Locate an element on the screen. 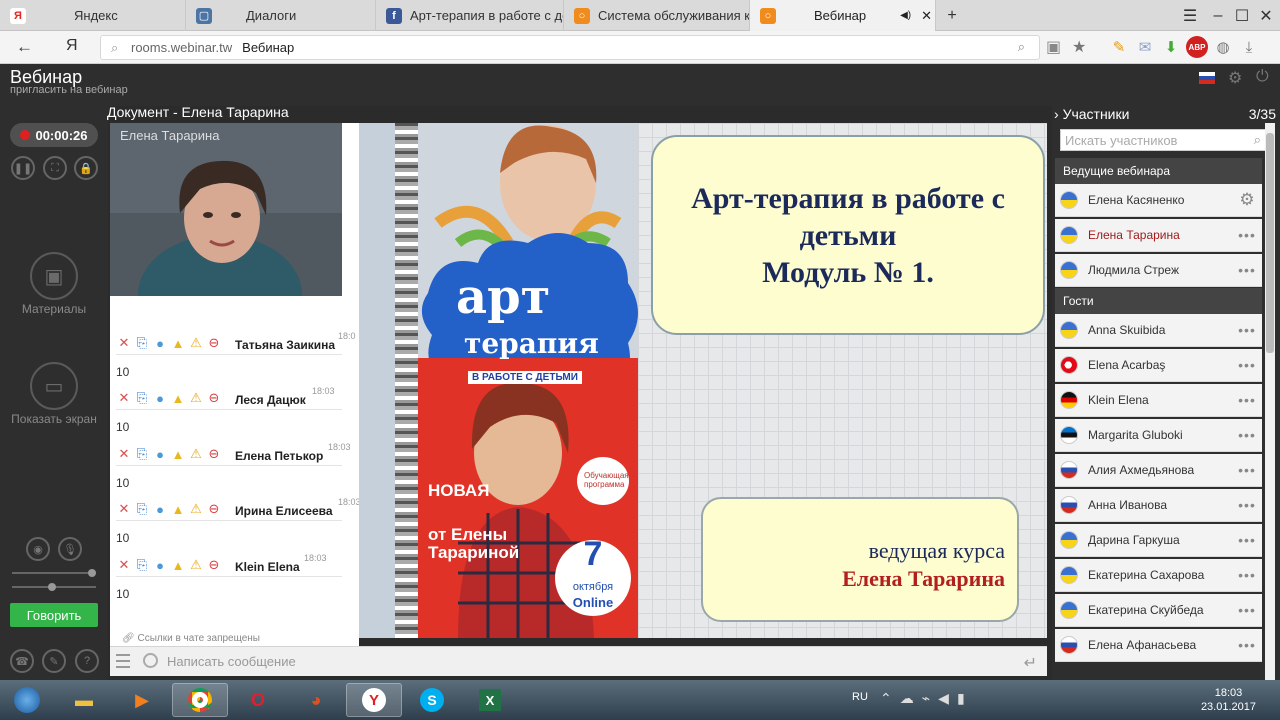 The width and height of the screenshot is (1280, 720). participant-row: Елена Касяненко ⚙ is located at coordinates (1158, 200).